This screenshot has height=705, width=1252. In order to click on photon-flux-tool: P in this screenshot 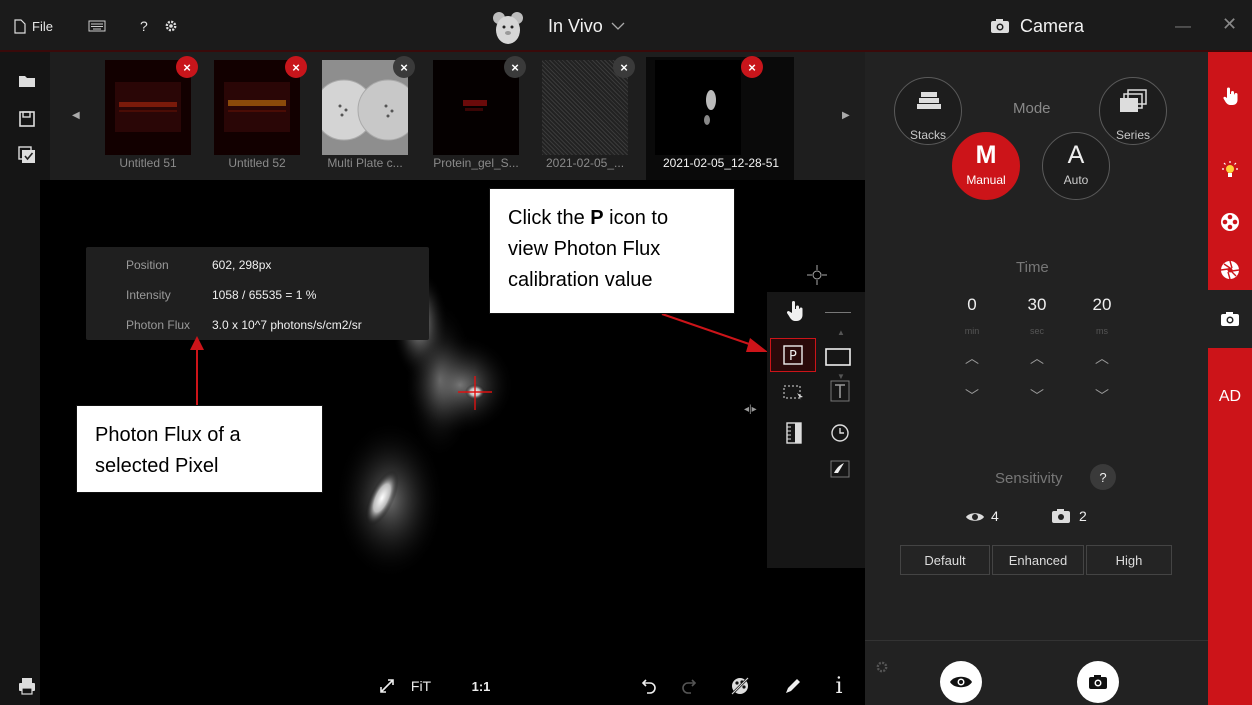, I will do `click(793, 355)`.